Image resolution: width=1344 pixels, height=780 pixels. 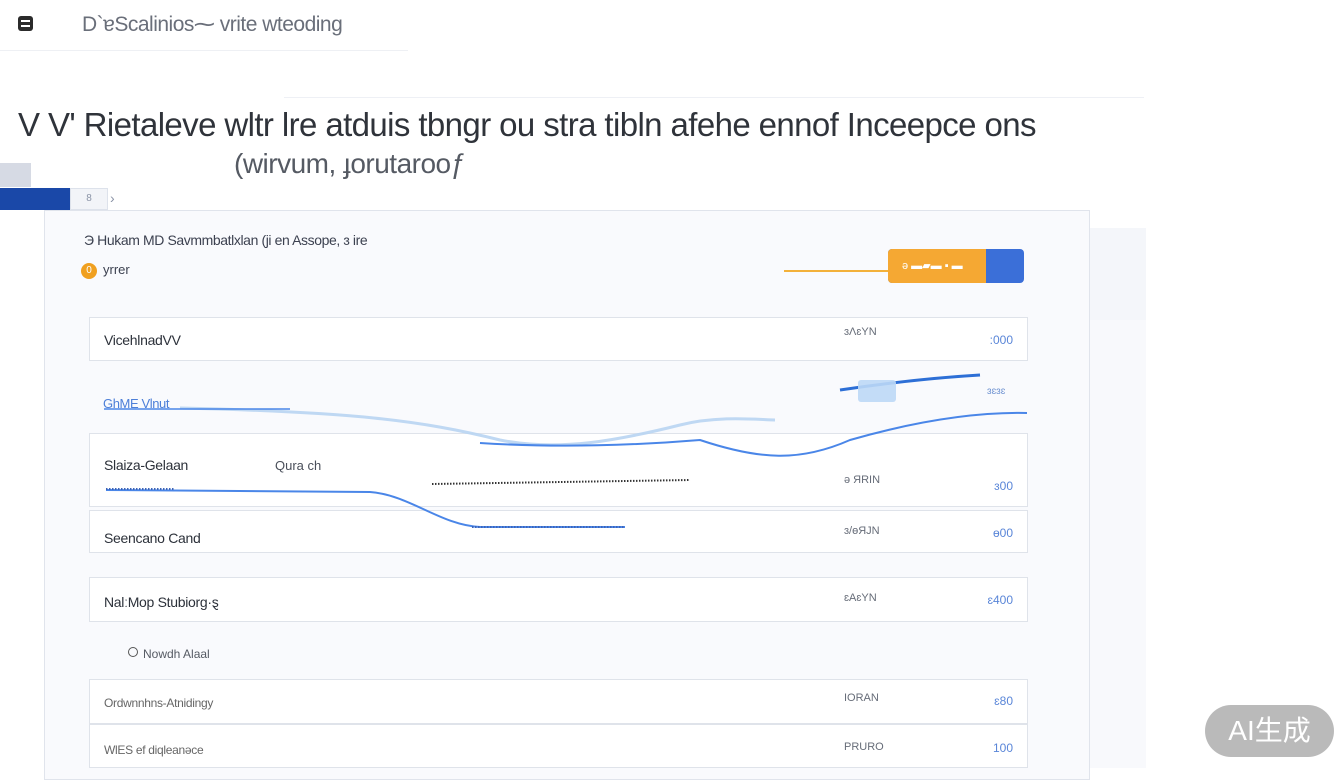 I want to click on chevron-right-icon: ›, so click(x=112, y=198).